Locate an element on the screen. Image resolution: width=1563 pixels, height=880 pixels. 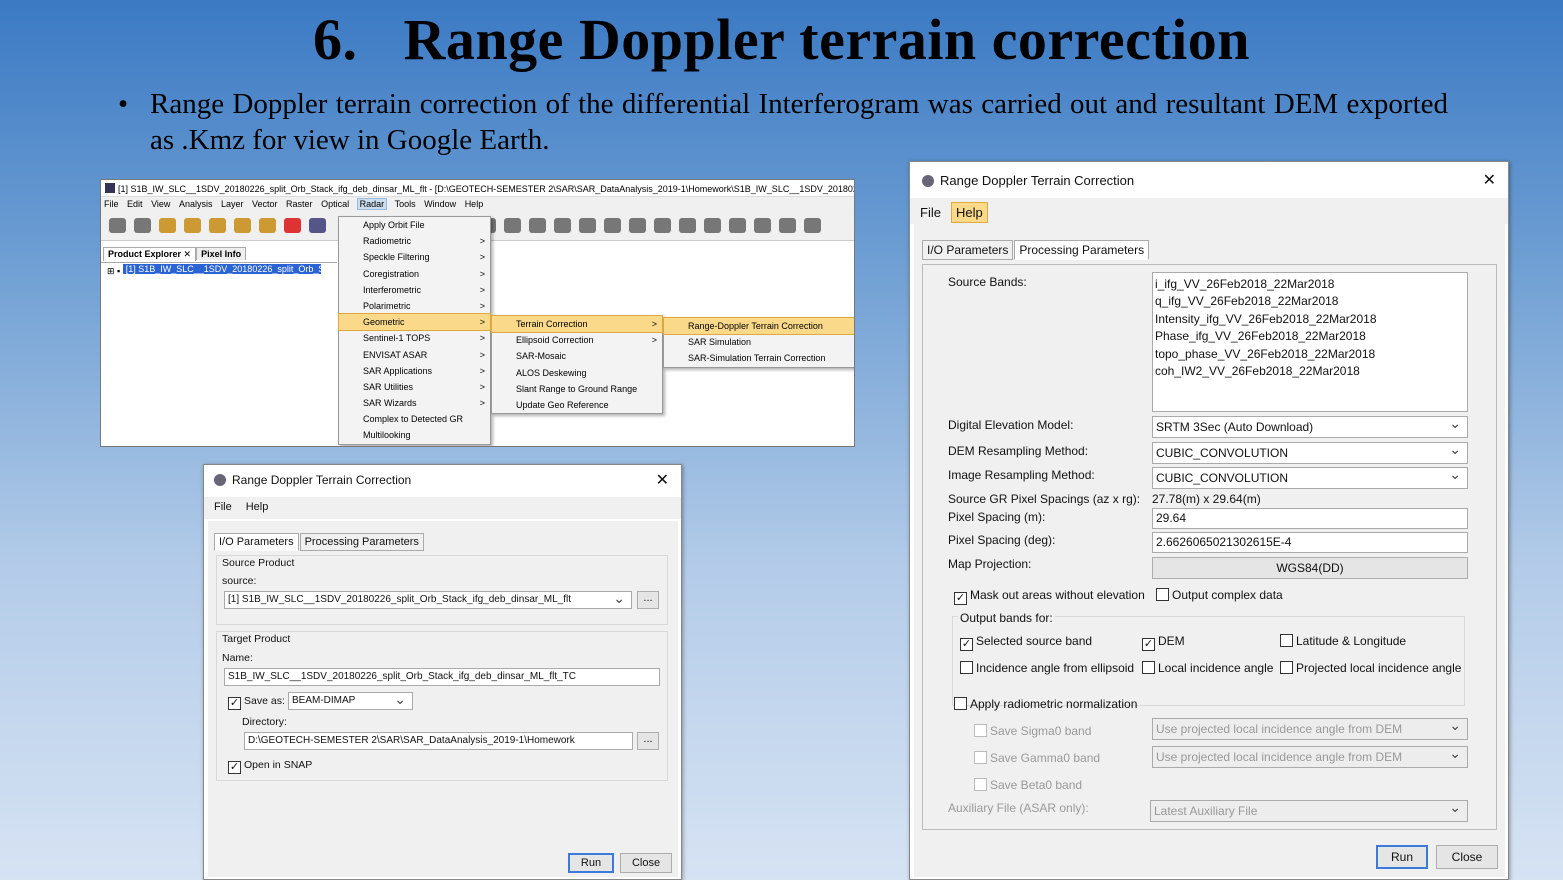
grid-icon is located at coordinates (638, 225).